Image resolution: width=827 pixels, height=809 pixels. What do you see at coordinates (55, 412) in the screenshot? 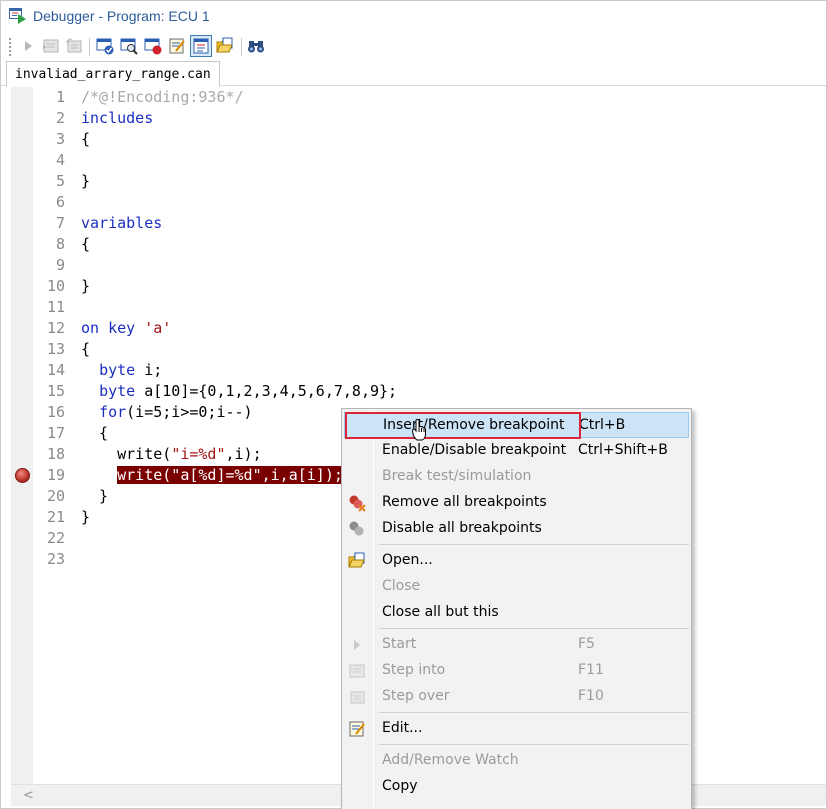
I see `line-number: 16` at bounding box center [55, 412].